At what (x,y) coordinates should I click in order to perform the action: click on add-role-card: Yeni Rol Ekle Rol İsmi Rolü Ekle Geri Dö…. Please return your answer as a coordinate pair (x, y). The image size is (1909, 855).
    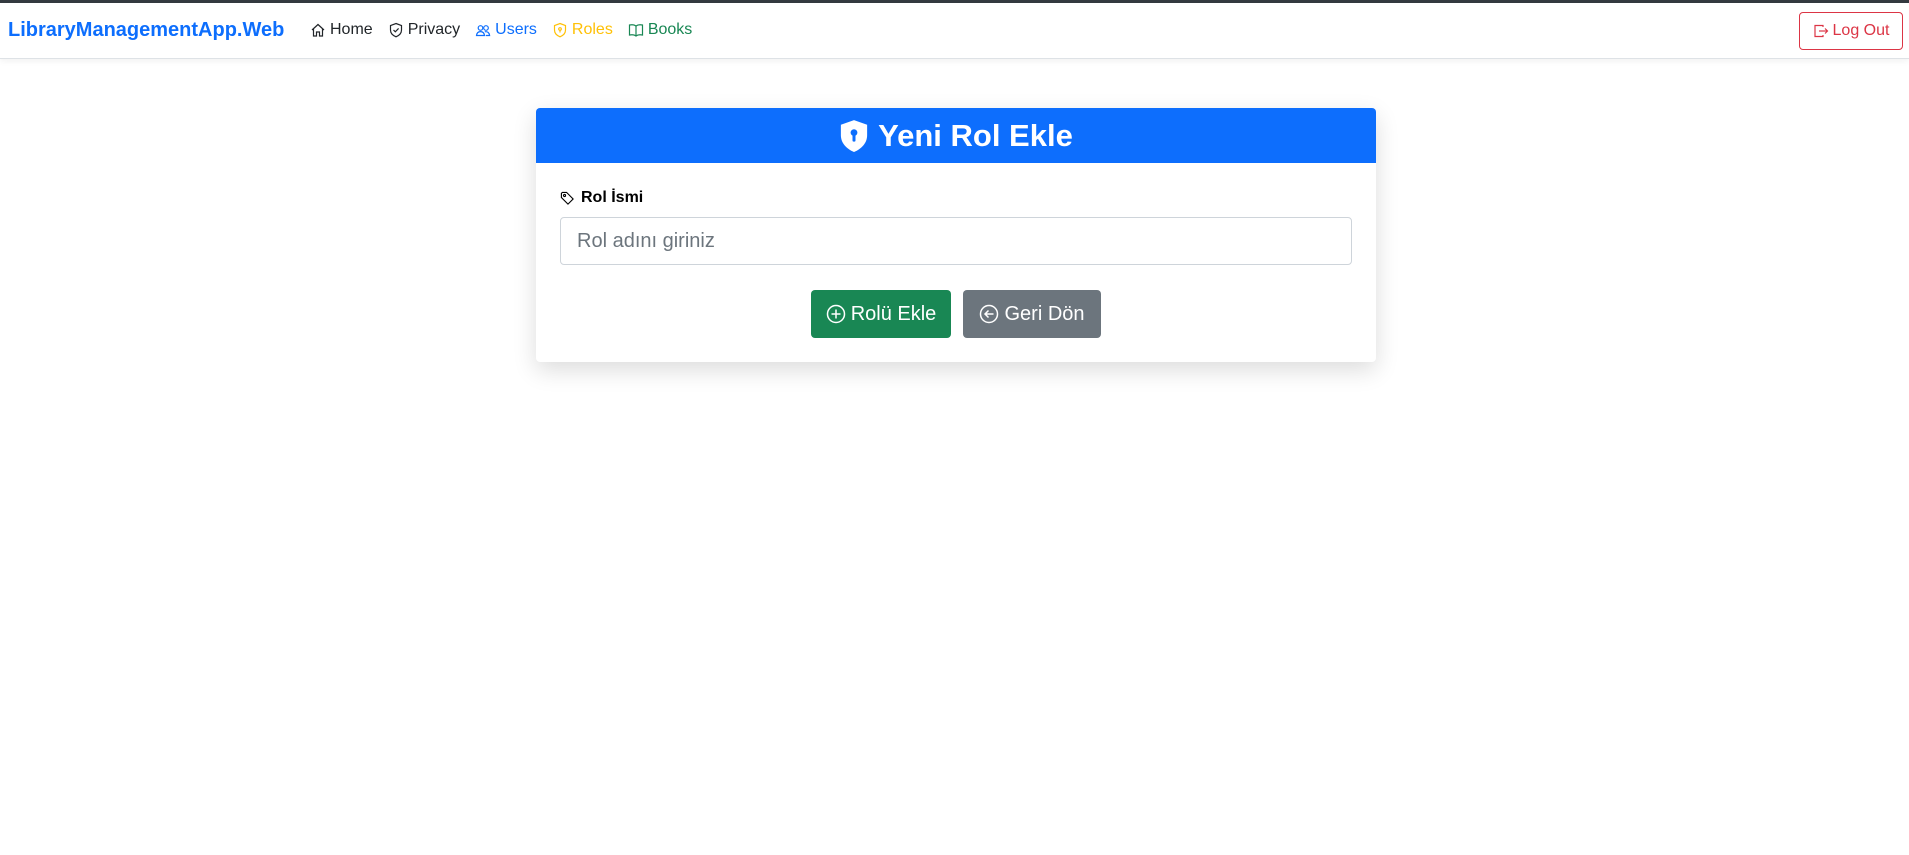
    Looking at the image, I should click on (956, 235).